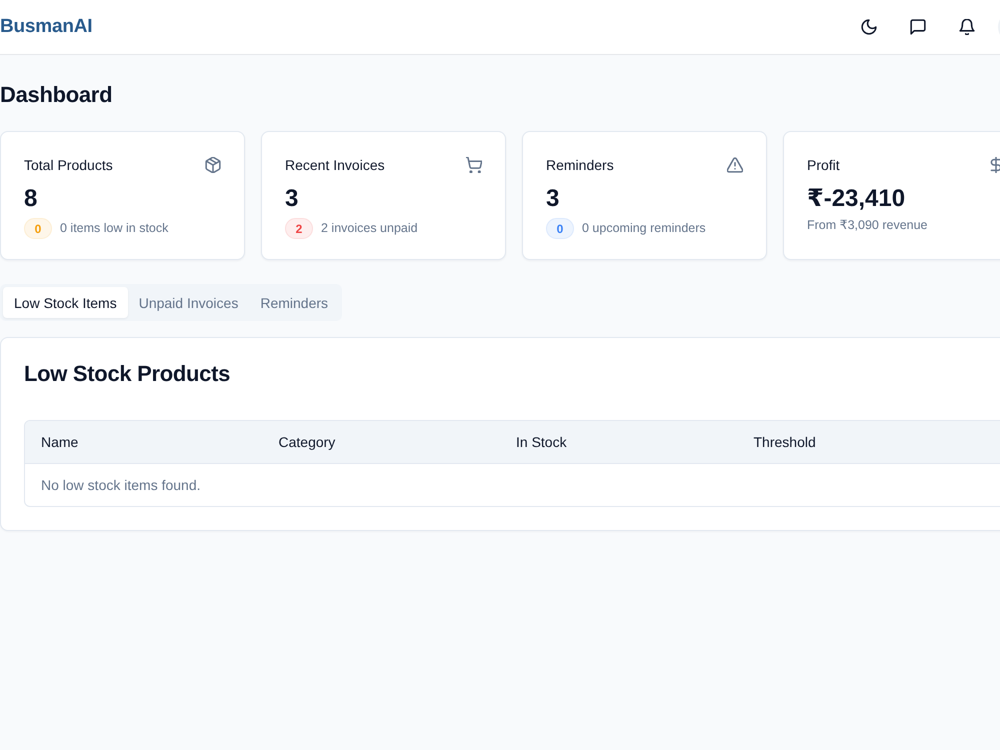 The width and height of the screenshot is (1000, 750). Describe the element at coordinates (644, 228) in the screenshot. I see `stat-note: 0 upcoming reminders` at that location.